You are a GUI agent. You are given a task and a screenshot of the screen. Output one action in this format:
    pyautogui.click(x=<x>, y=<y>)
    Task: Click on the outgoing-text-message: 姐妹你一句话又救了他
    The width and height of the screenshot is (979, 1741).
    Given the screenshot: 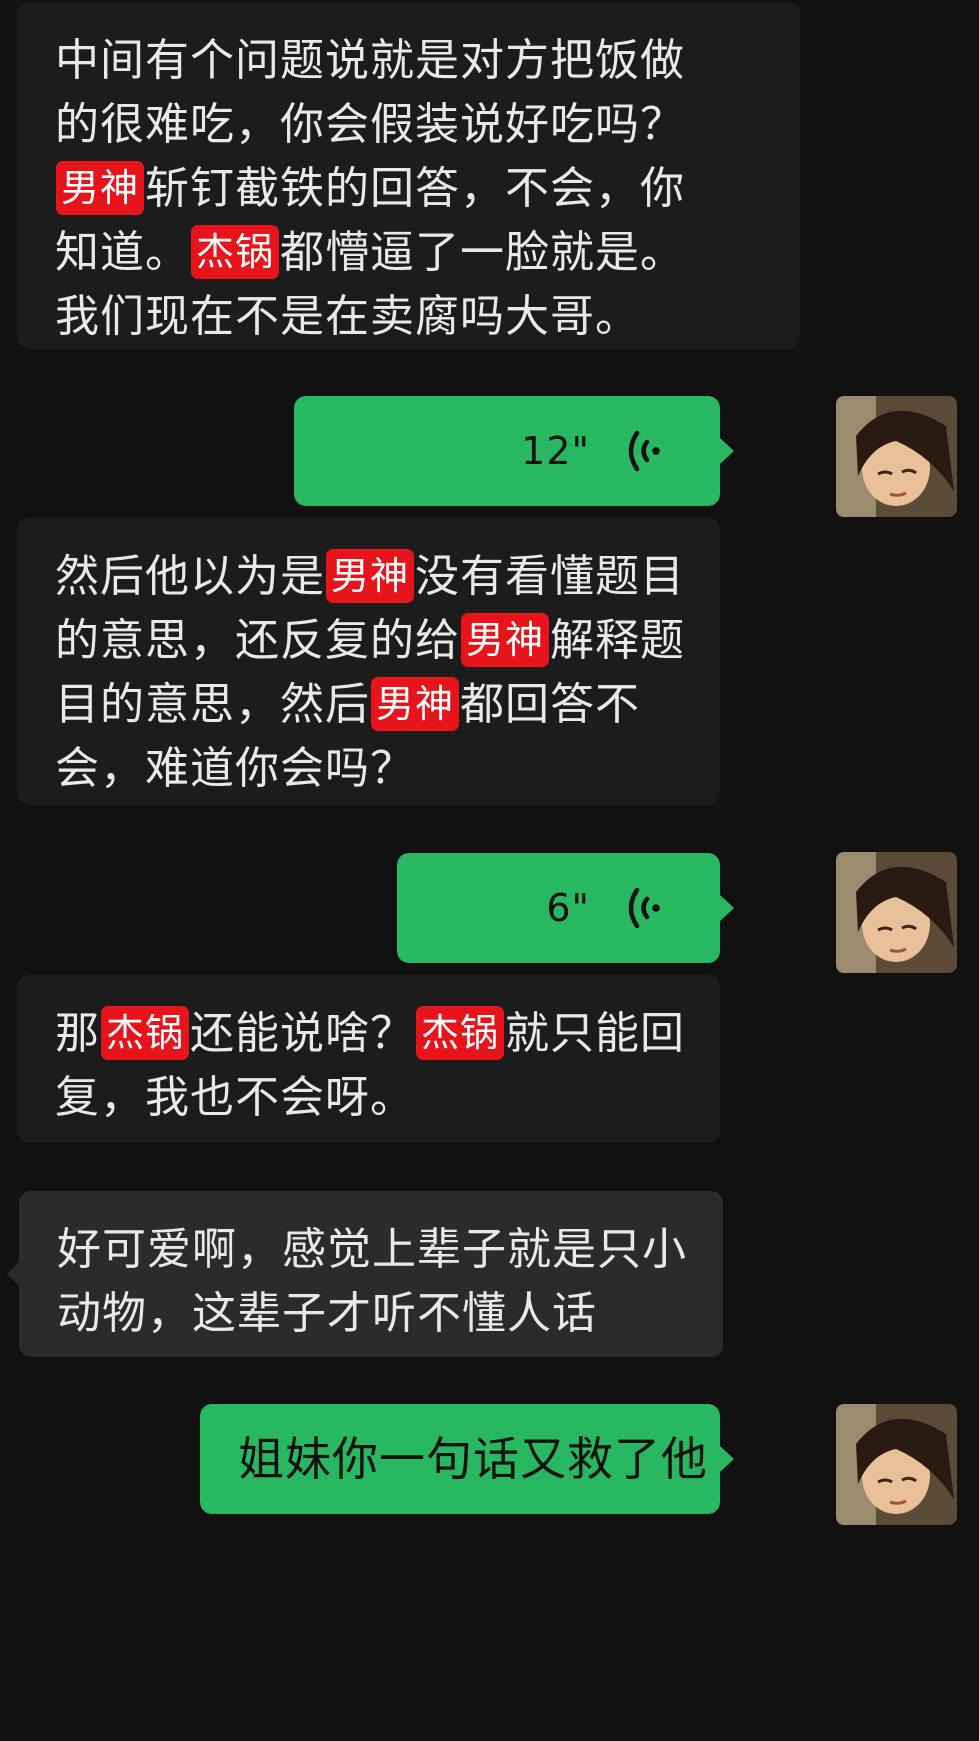 What is the action you would take?
    pyautogui.click(x=467, y=1459)
    